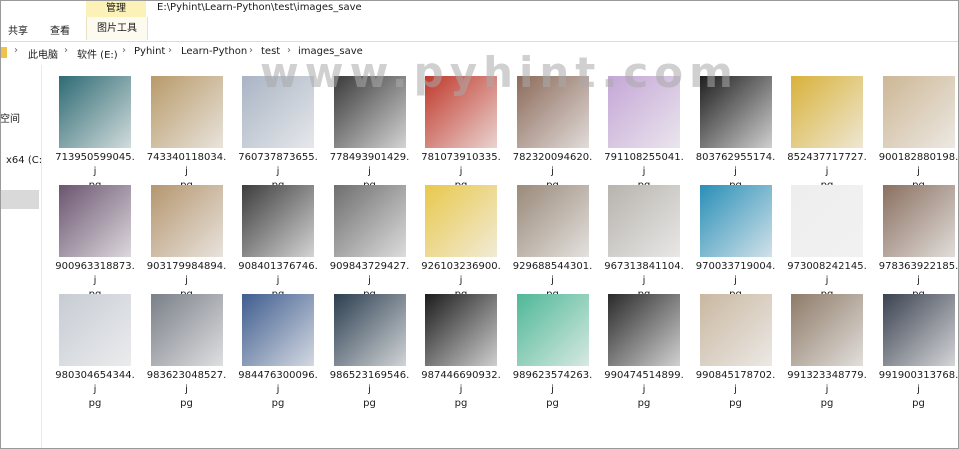 This screenshot has height=449, width=959. What do you see at coordinates (552, 382) in the screenshot?
I see `file-name-line: 989623574263.j` at bounding box center [552, 382].